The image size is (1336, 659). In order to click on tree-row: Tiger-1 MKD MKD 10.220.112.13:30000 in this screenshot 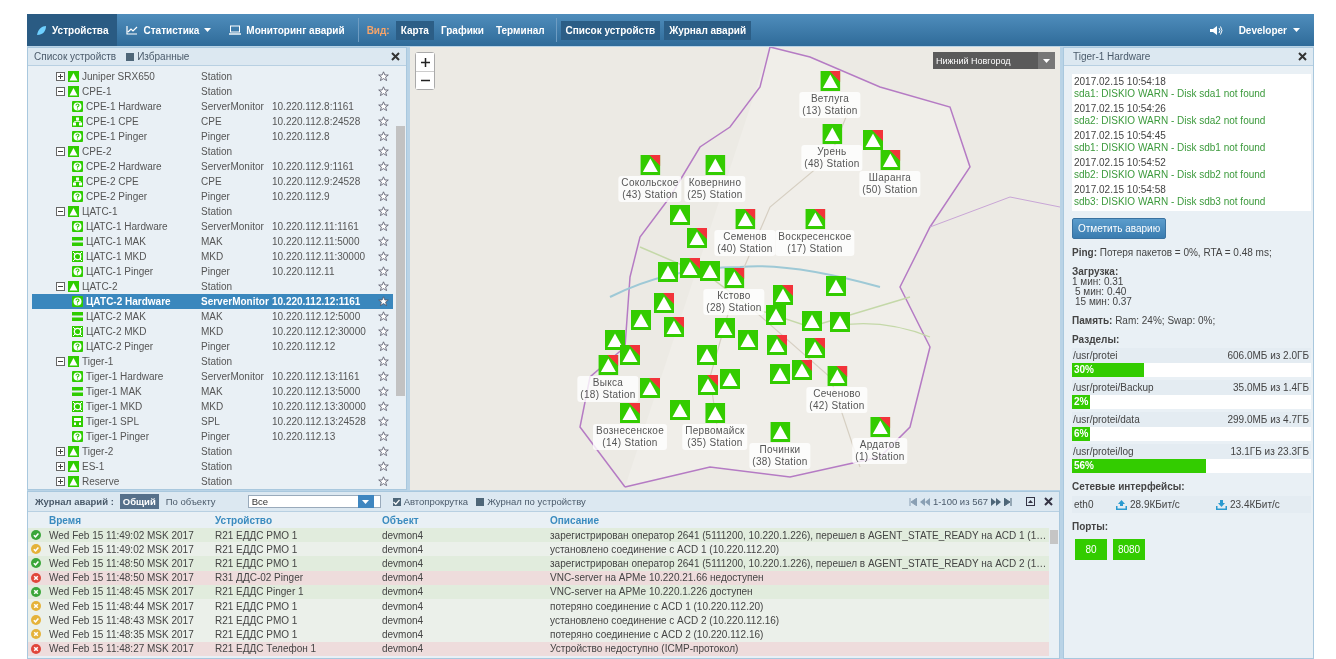, I will do `click(212, 406)`.